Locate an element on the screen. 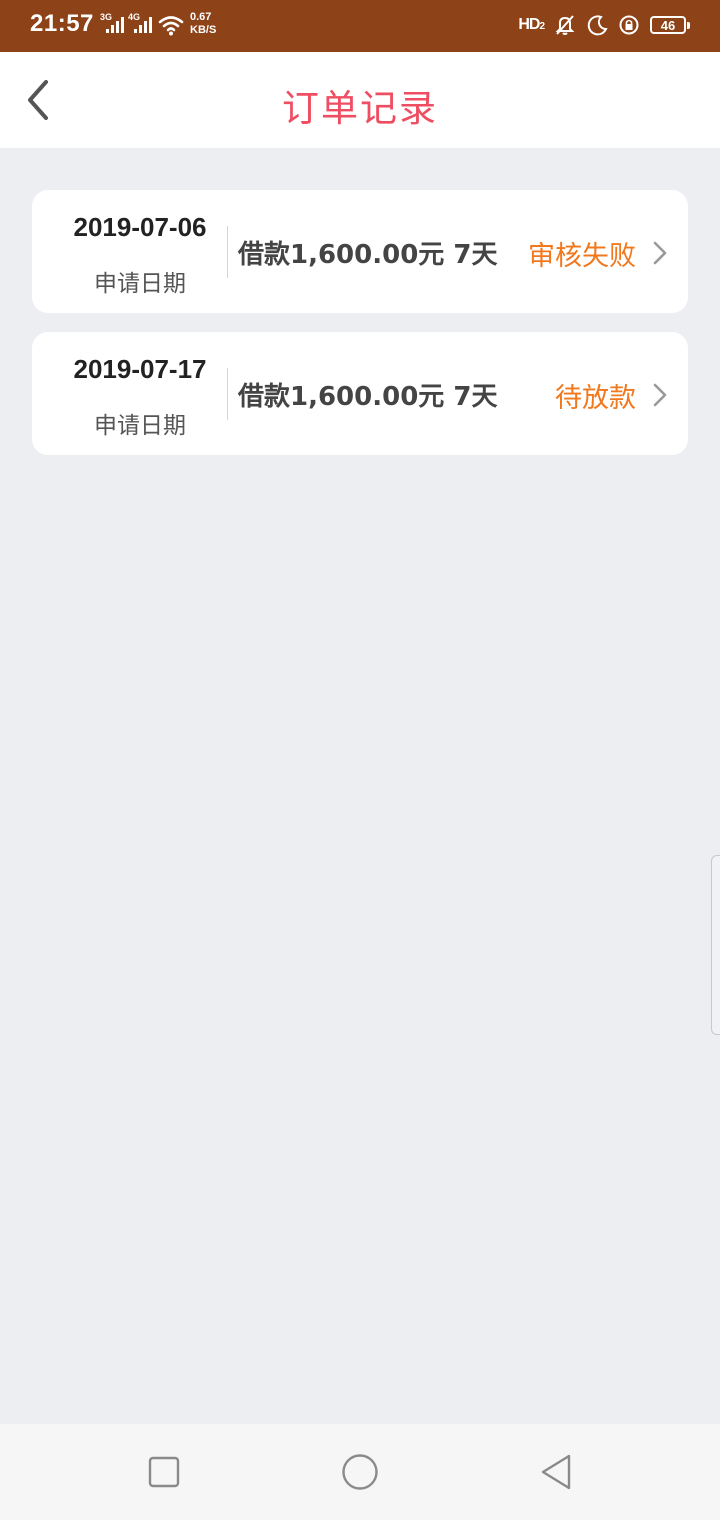 The width and height of the screenshot is (720, 1520). order-card: 2019-07-06 申请日期 借款1,600.00元 7天 审核失败 is located at coordinates (360, 251).